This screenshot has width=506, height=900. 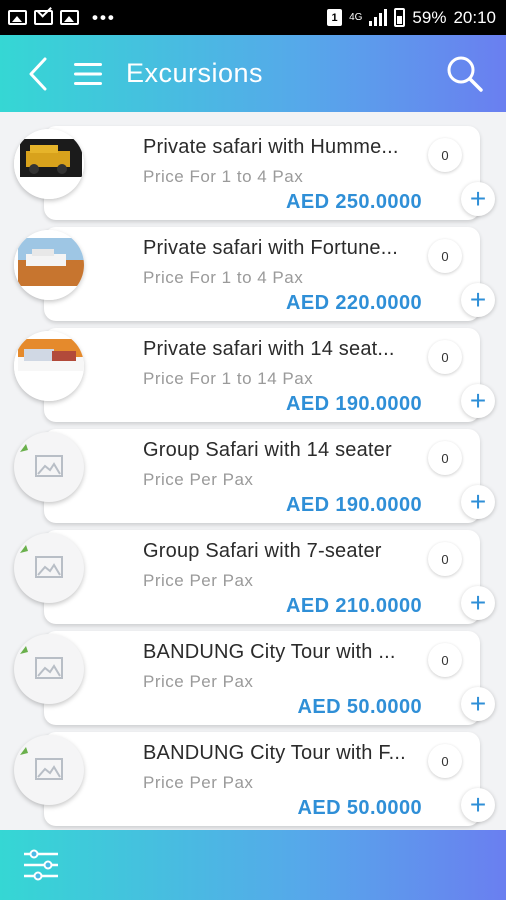 I want to click on back-arrow-icon, so click(x=38, y=74).